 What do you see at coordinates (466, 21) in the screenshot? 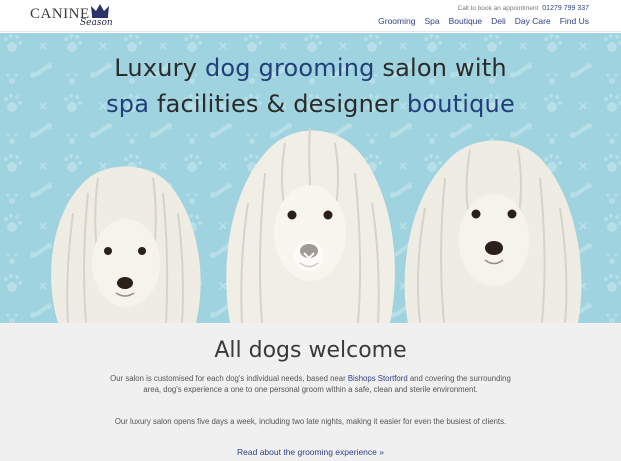
I see `nav-boutique: Boutique` at bounding box center [466, 21].